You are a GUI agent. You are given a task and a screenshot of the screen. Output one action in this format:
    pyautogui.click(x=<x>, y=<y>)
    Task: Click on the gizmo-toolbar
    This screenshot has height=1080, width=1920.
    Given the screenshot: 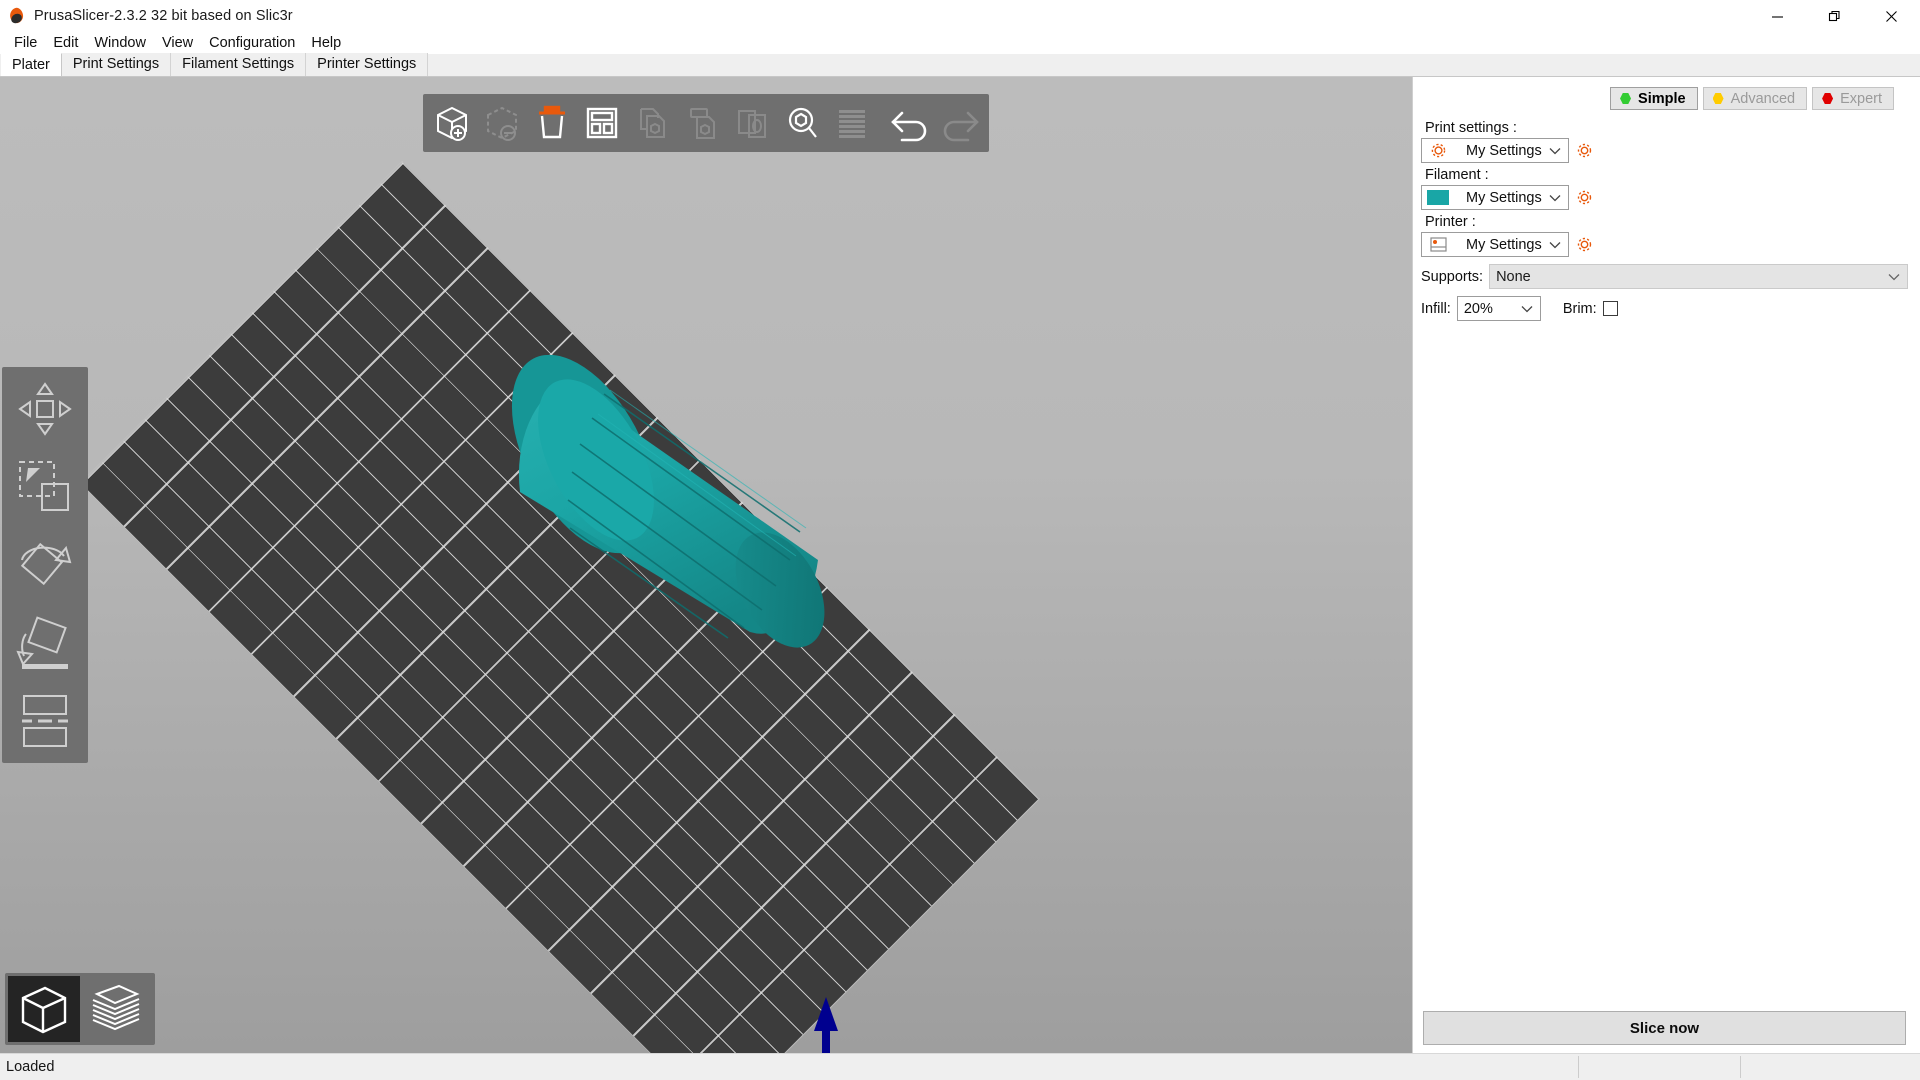 What is the action you would take?
    pyautogui.click(x=45, y=565)
    